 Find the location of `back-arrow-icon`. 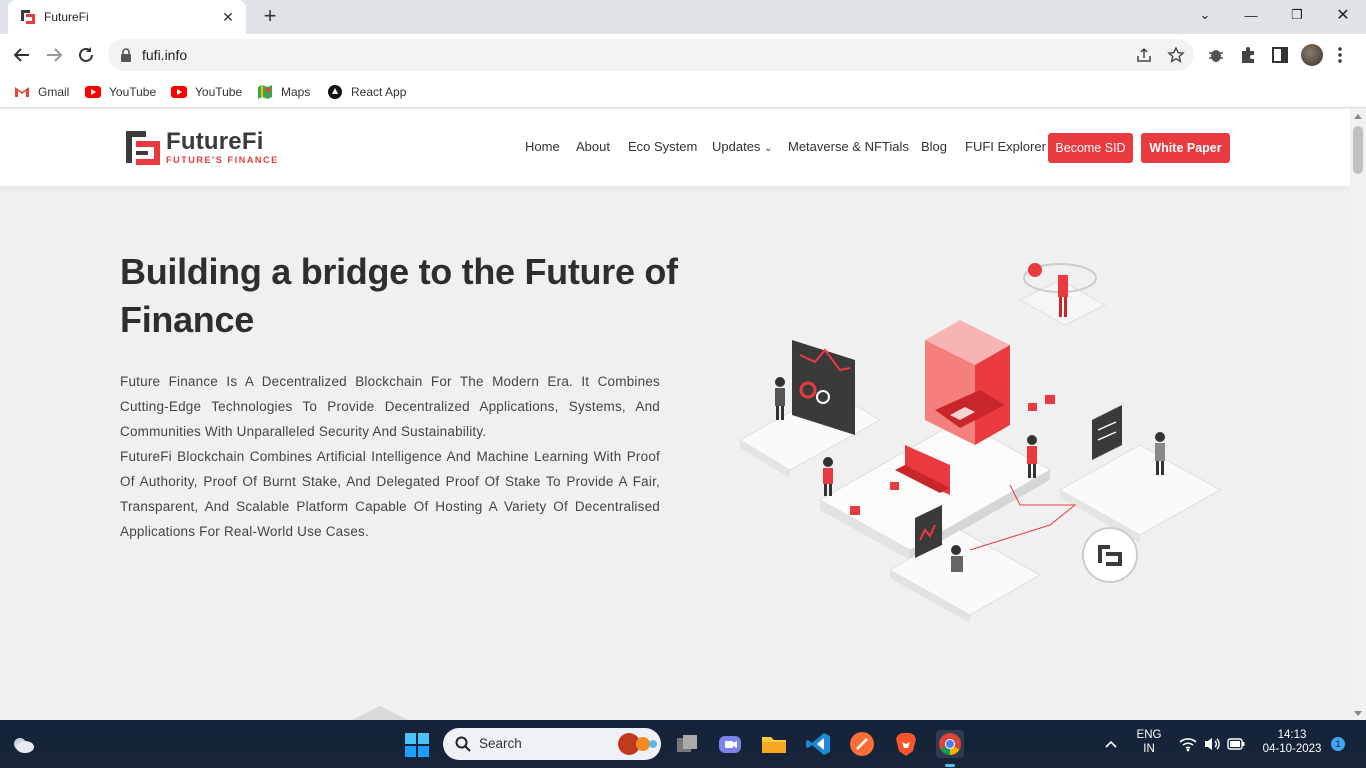

back-arrow-icon is located at coordinates (21, 55).